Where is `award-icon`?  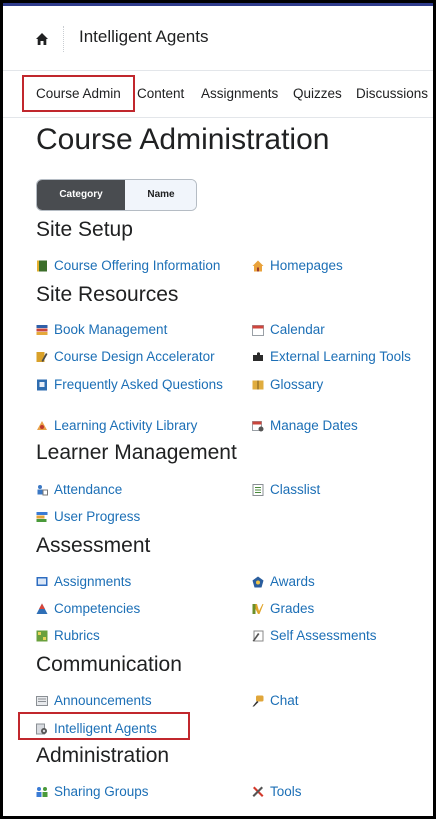 award-icon is located at coordinates (258, 582).